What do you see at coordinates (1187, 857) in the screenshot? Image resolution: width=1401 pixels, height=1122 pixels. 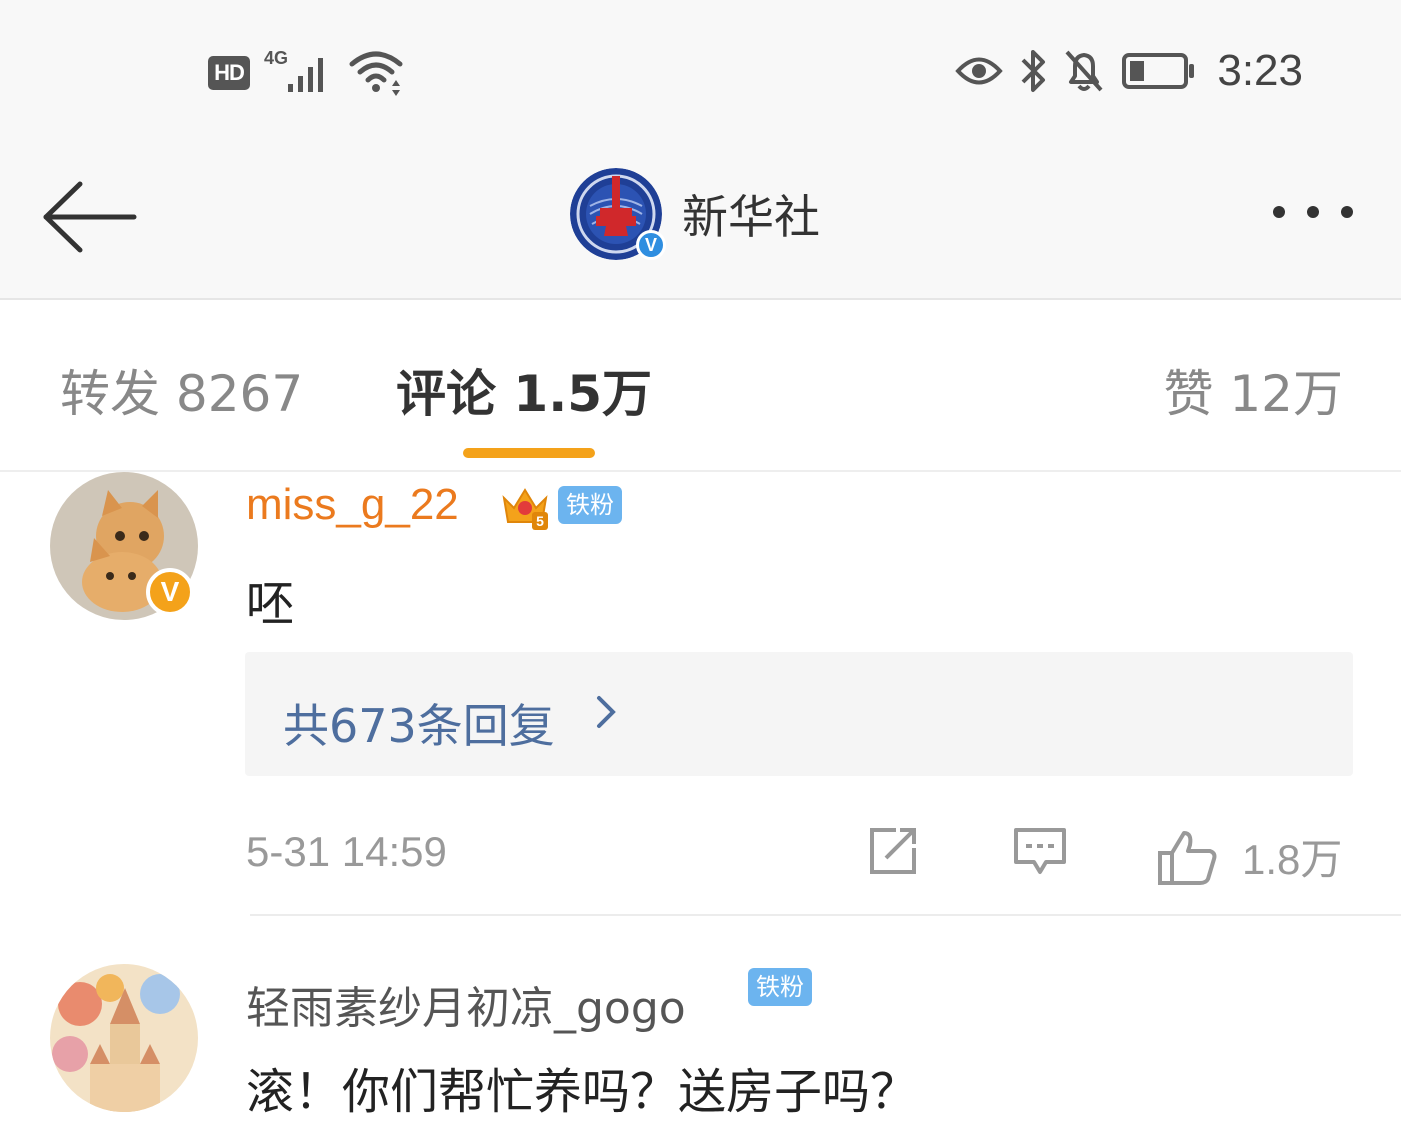 I see `thumbs-up-icon` at bounding box center [1187, 857].